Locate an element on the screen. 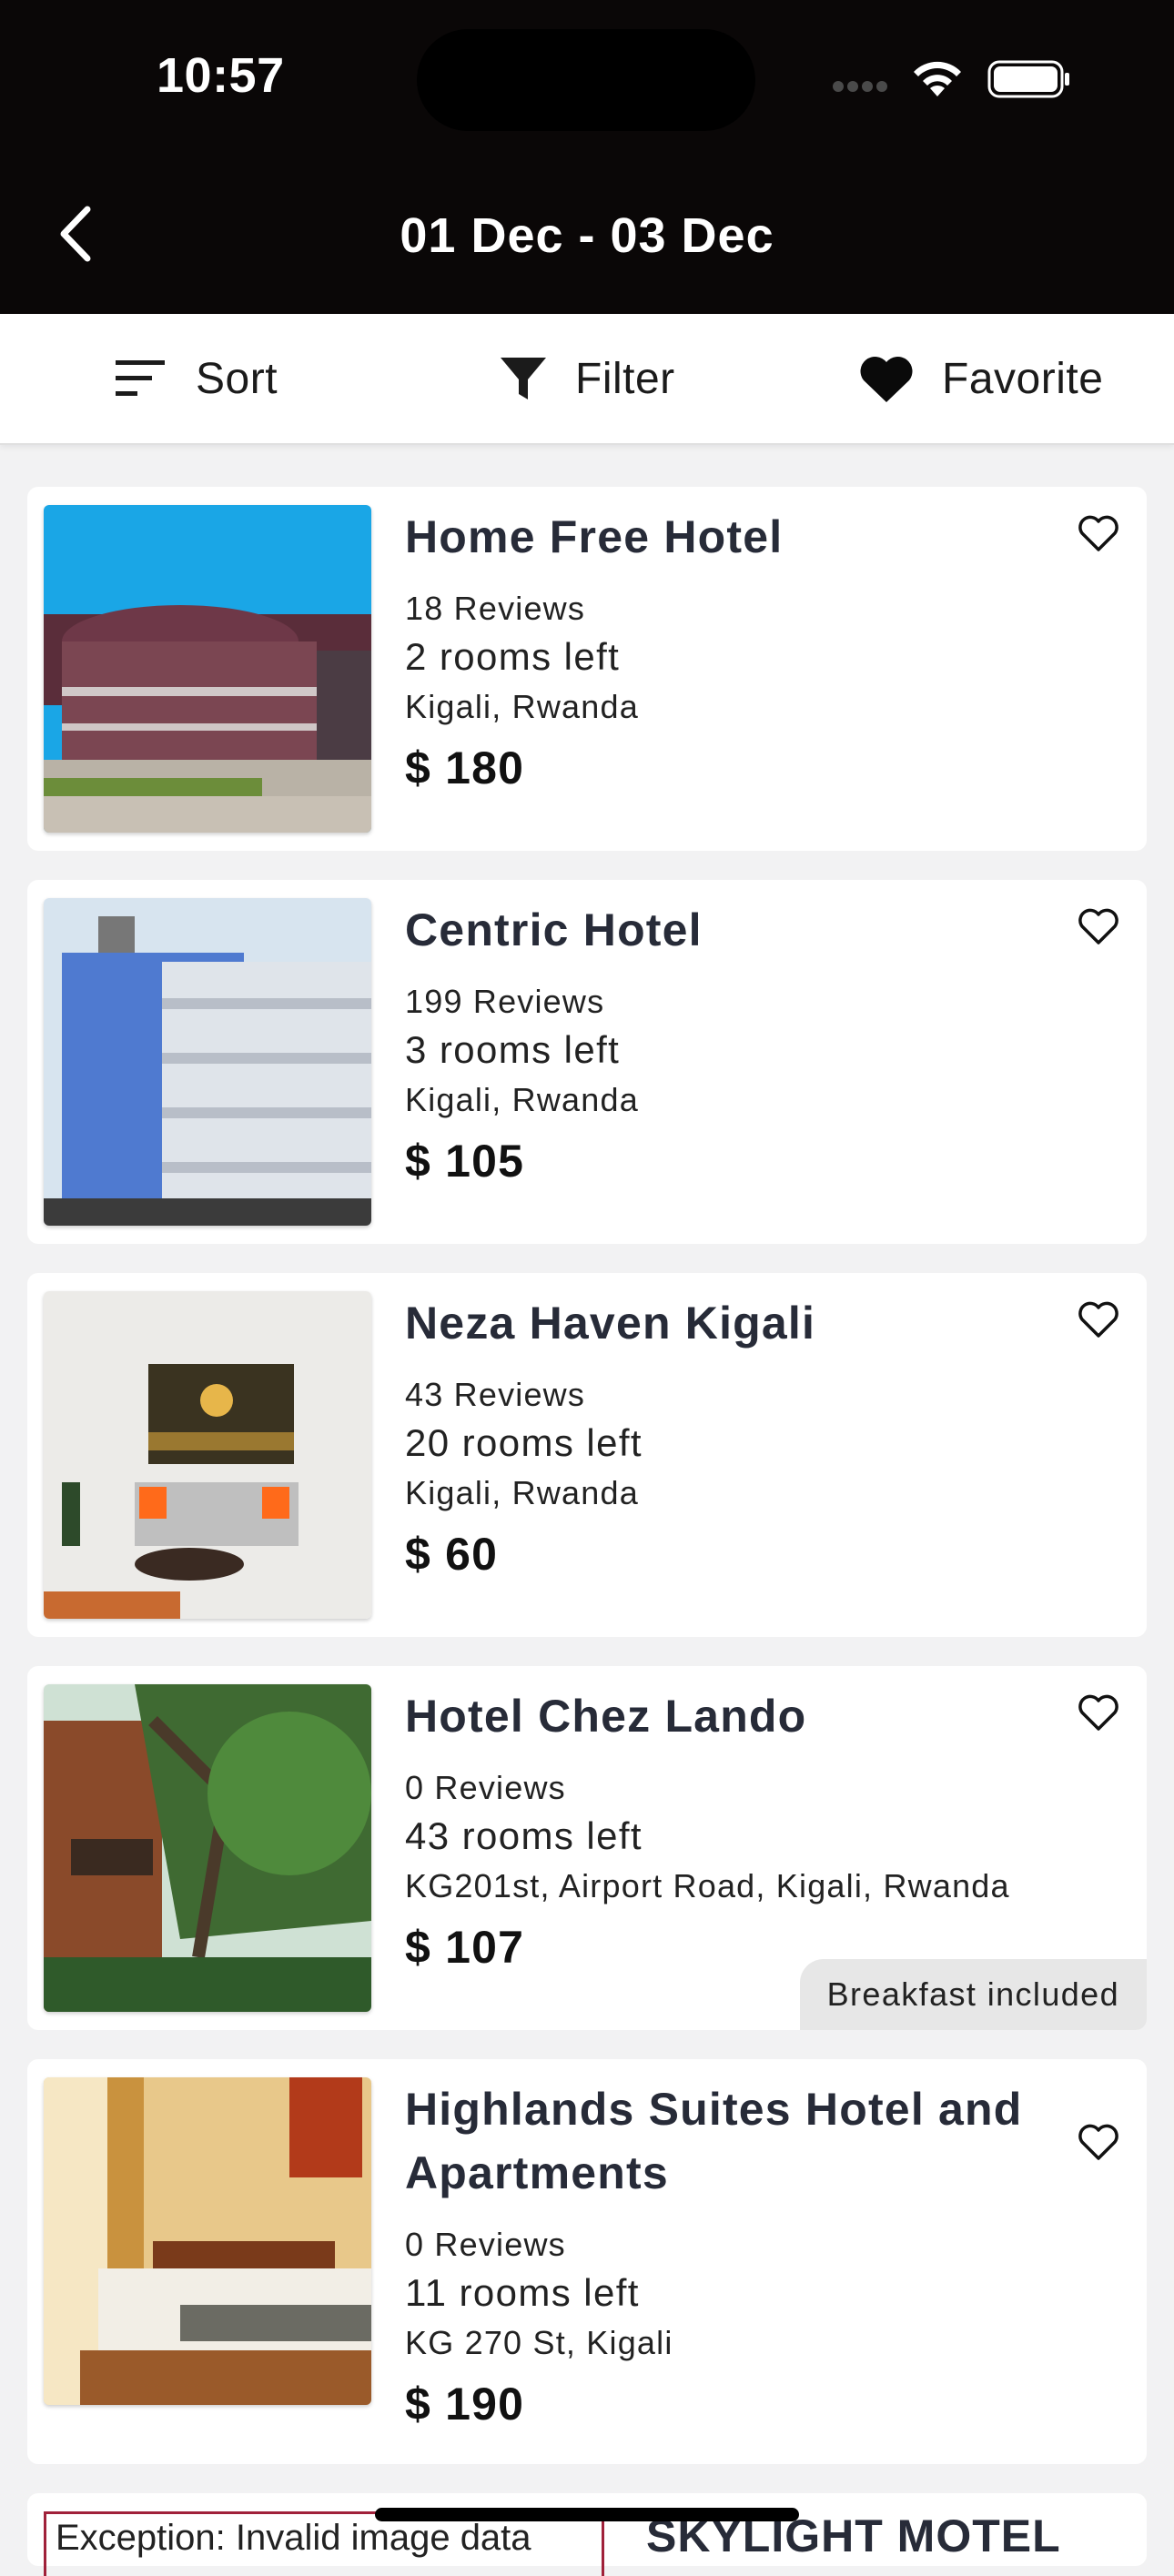 This screenshot has height=2576, width=1174. hotel-location: KG201st, Airport Road, Kigali, Rwanda is located at coordinates (708, 1885).